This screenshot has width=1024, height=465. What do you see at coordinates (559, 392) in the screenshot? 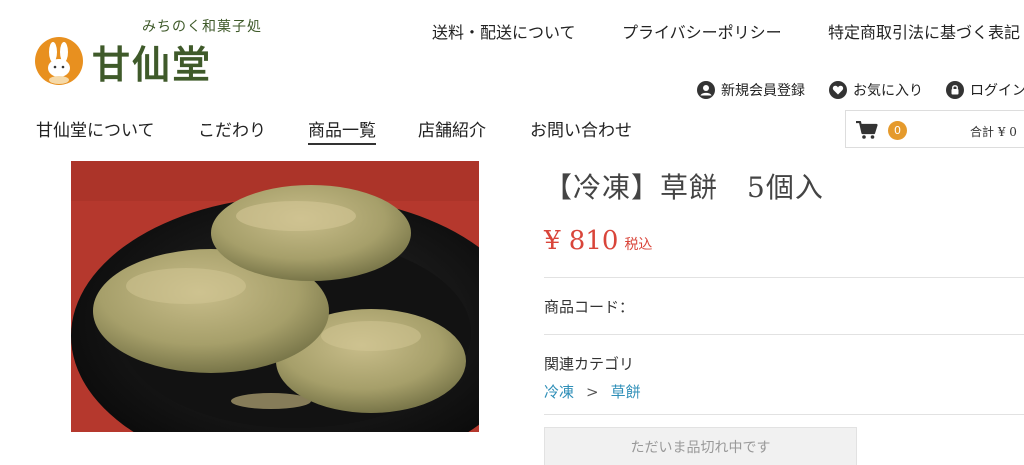
I see `category-frozen-link: 冷凍` at bounding box center [559, 392].